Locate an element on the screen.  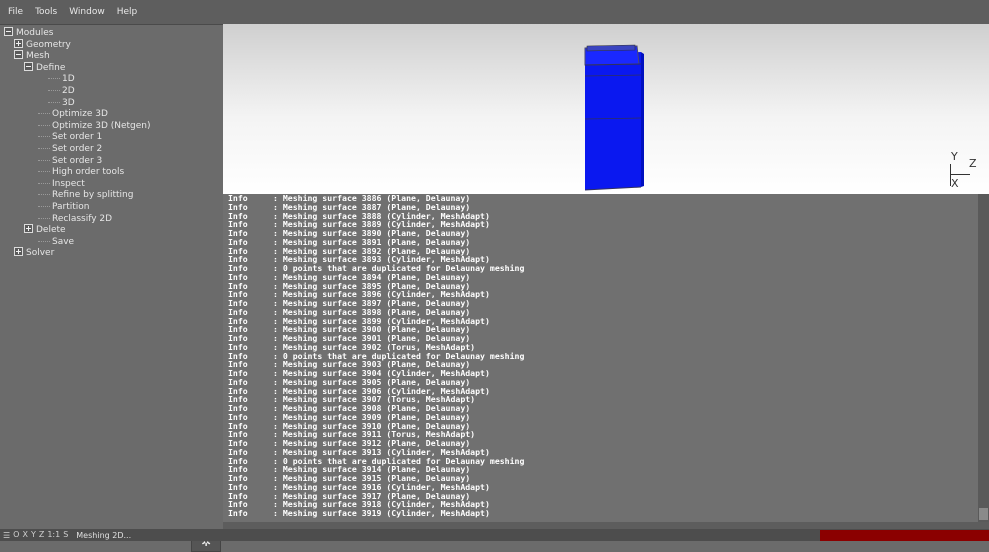
model-body is located at coordinates (613, 121).